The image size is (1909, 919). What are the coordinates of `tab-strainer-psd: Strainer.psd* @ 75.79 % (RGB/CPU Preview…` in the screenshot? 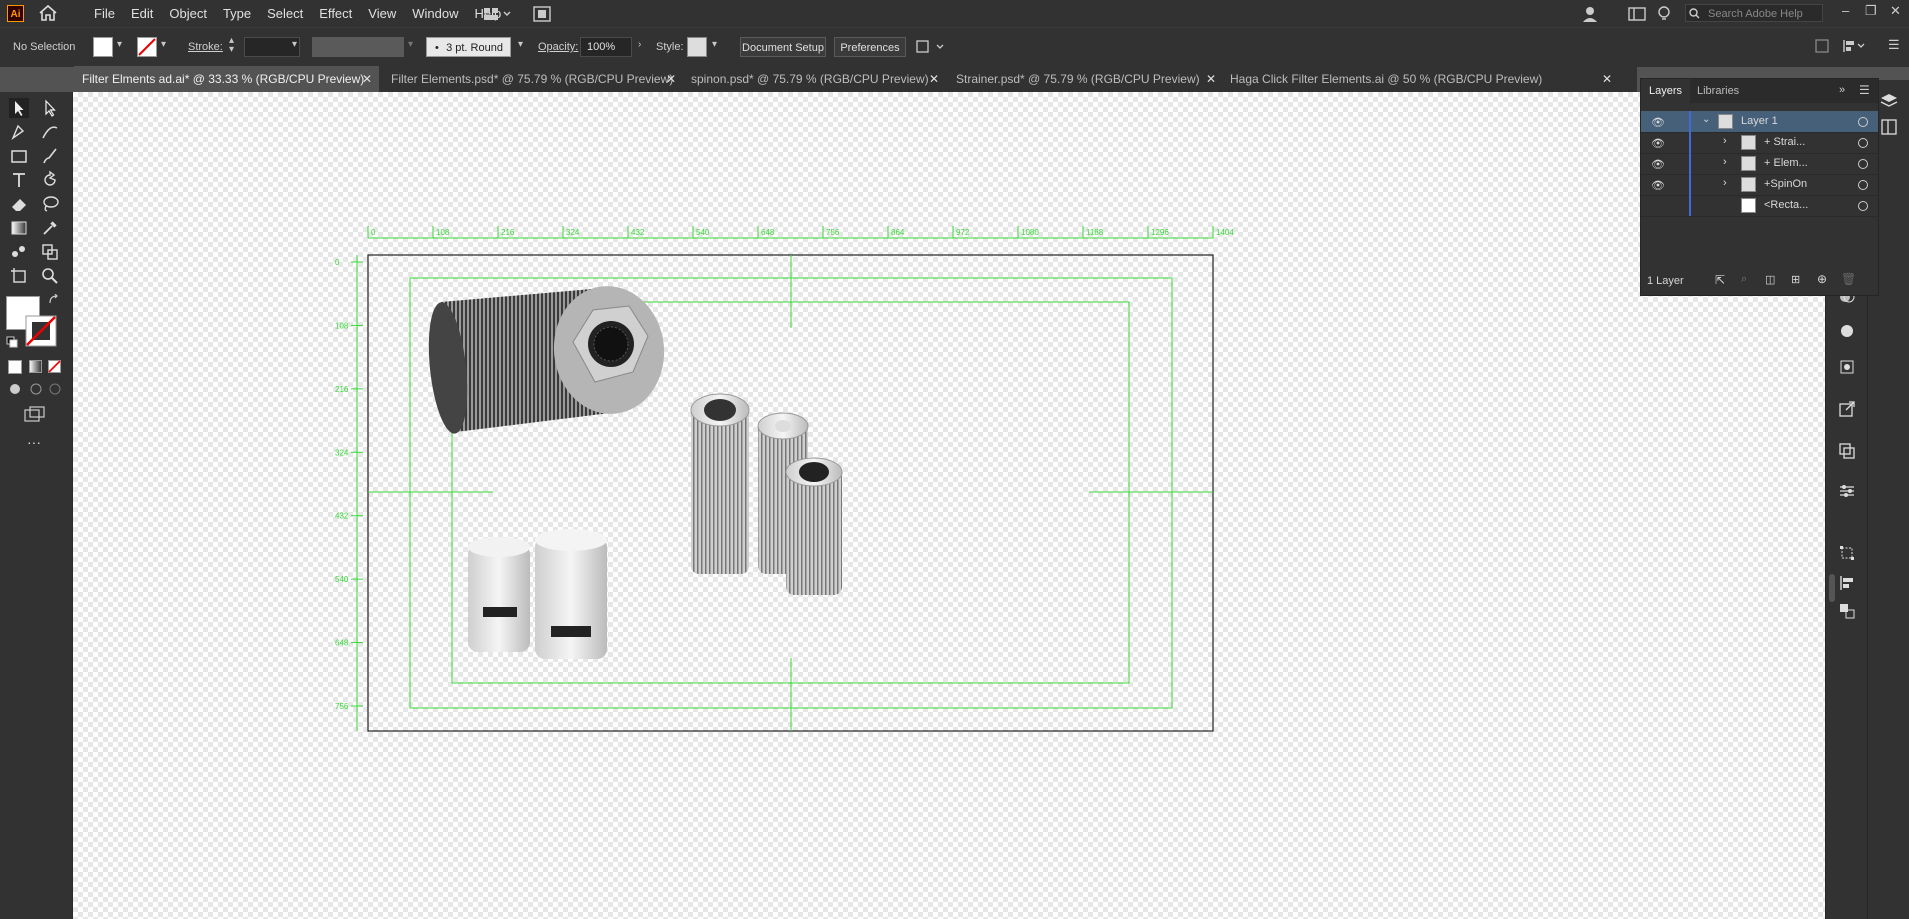 It's located at (1085, 79).